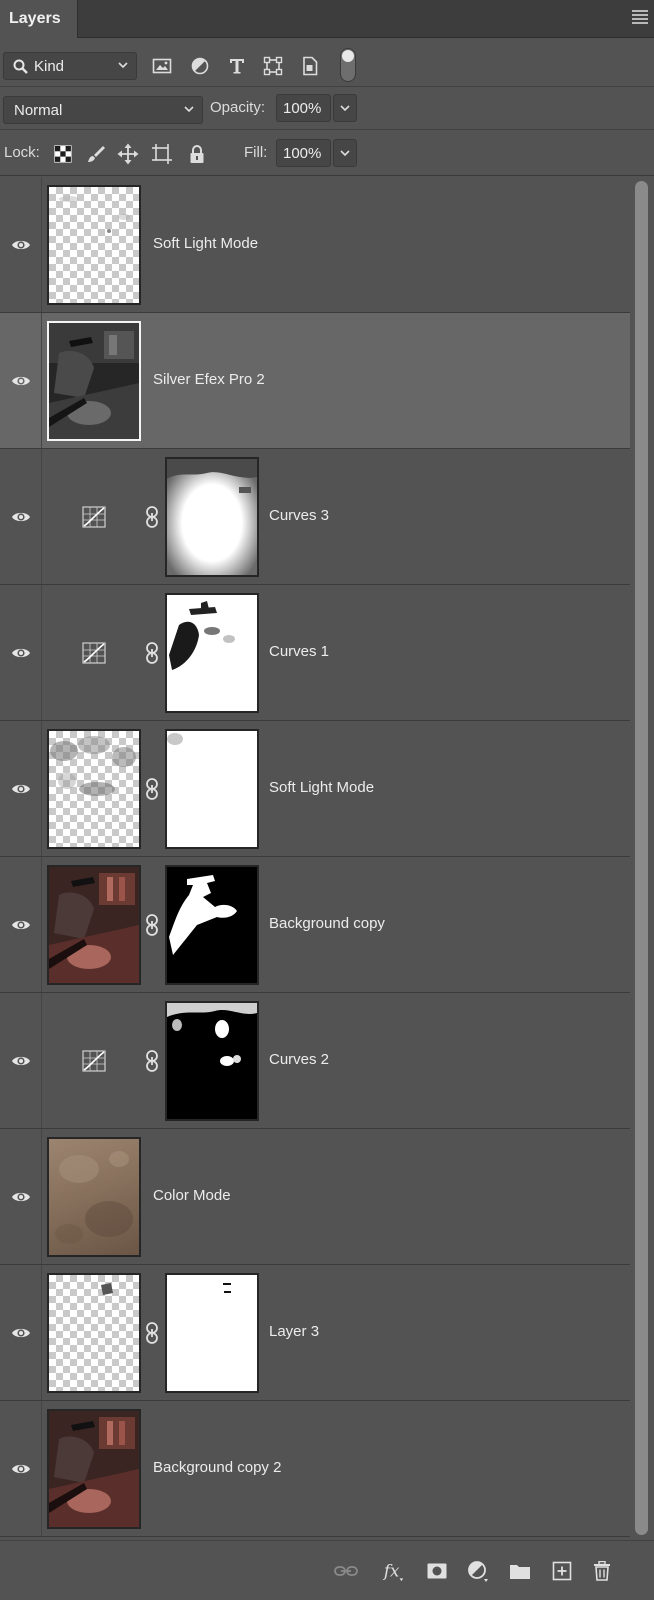  I want to click on layer-row: Curves 3, so click(315, 517).